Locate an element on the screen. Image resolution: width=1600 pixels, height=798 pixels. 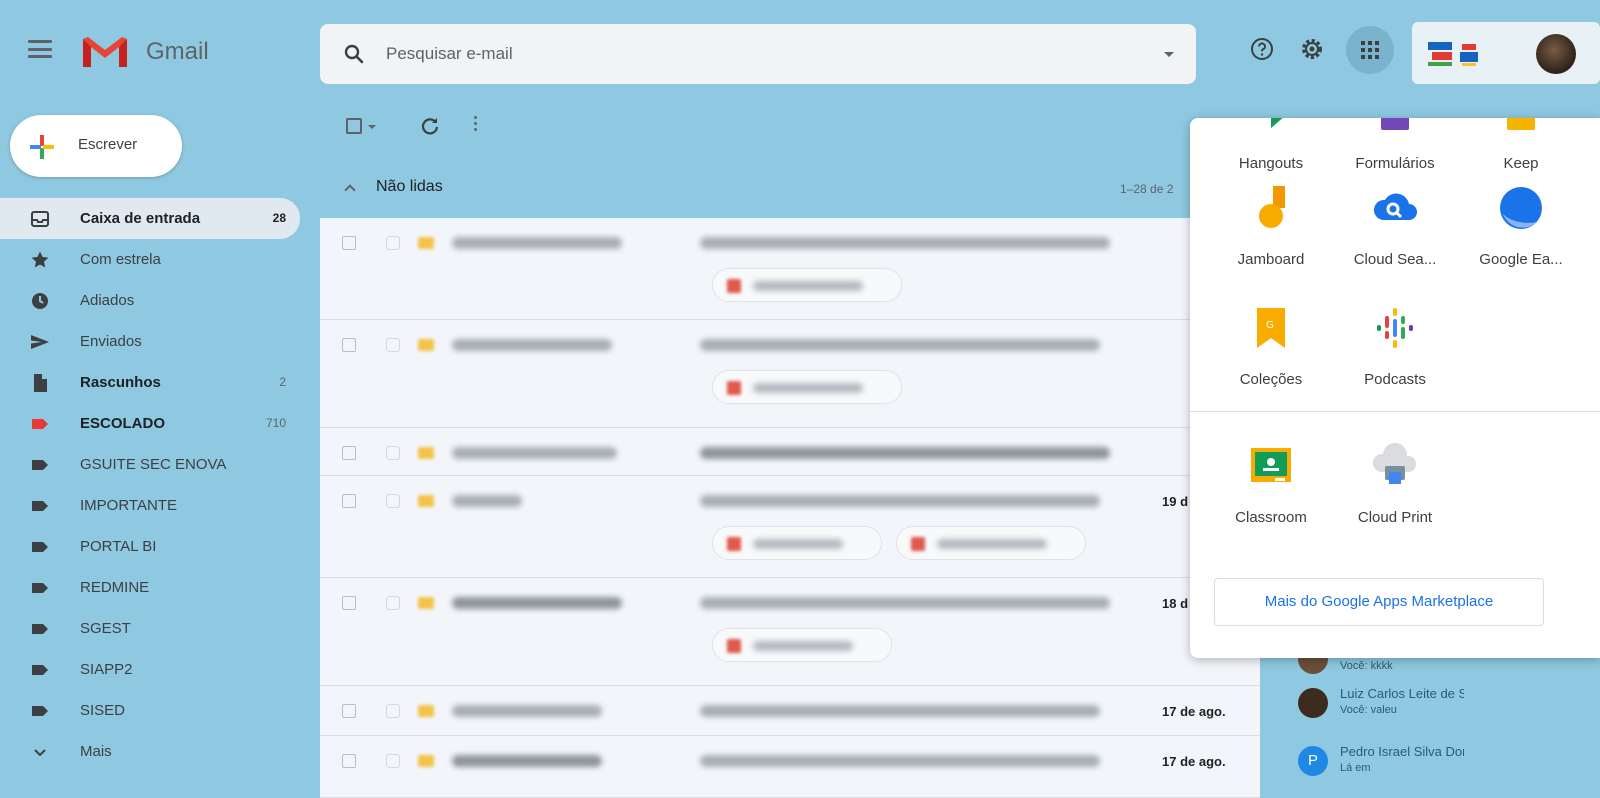
sidebar-item-siapp2: SIAPP2 is located at coordinates (150, 669).